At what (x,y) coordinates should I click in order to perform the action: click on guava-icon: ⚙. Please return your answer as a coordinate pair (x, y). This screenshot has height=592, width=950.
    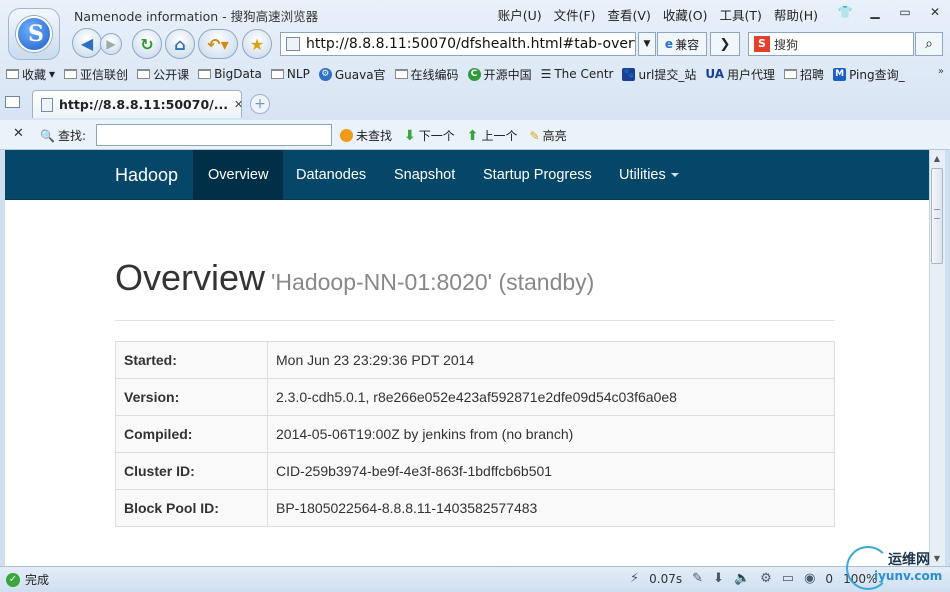
    Looking at the image, I should click on (325, 74).